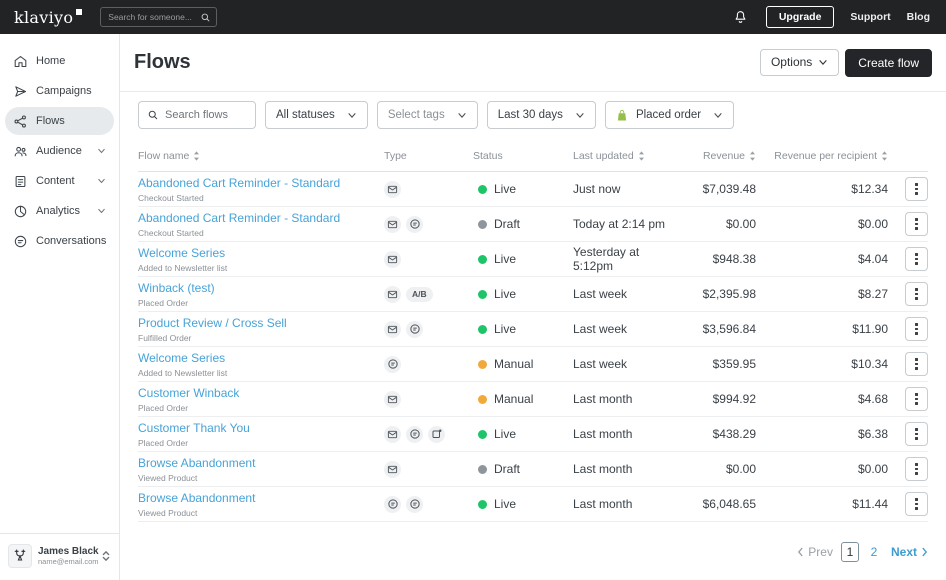  I want to click on flow-name-link: Winback (test), so click(176, 289).